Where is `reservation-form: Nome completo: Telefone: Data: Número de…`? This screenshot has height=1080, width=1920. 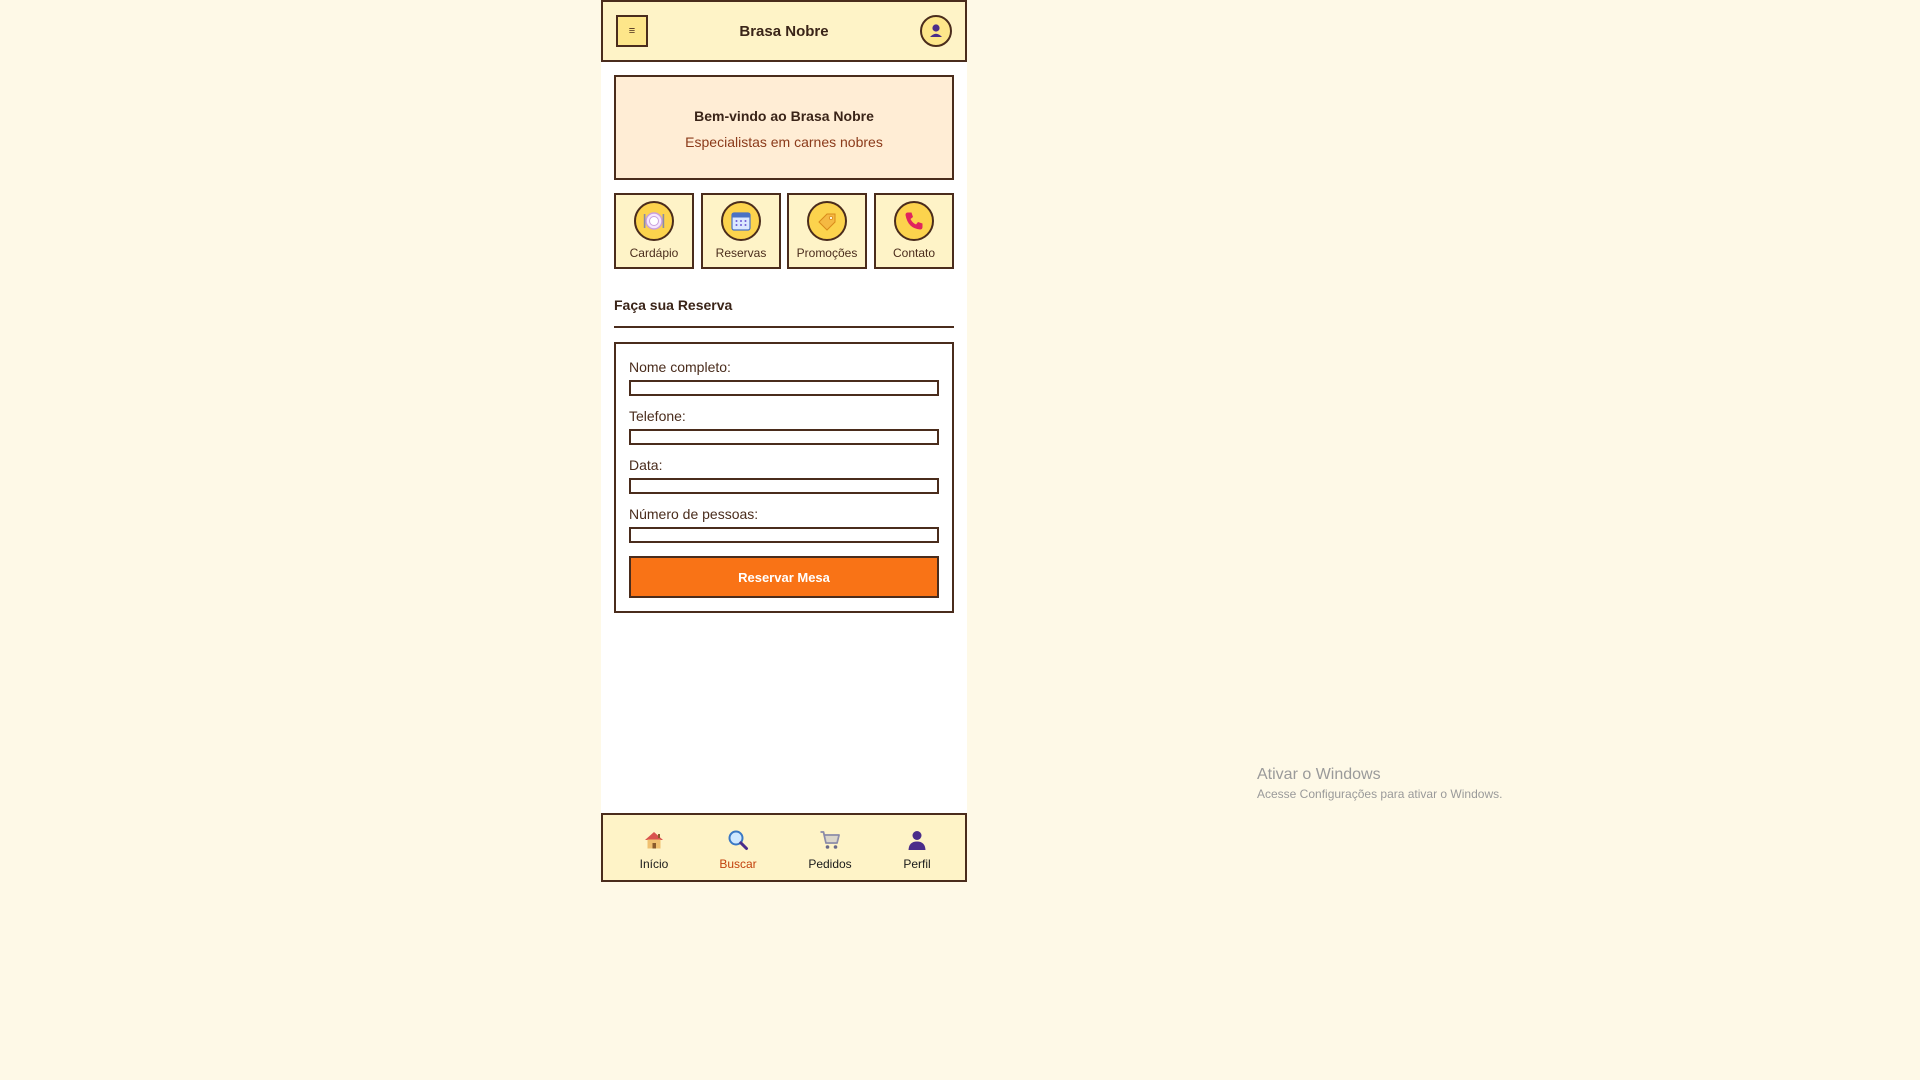
reservation-form: Nome completo: Telefone: Data: Número de… is located at coordinates (784, 477).